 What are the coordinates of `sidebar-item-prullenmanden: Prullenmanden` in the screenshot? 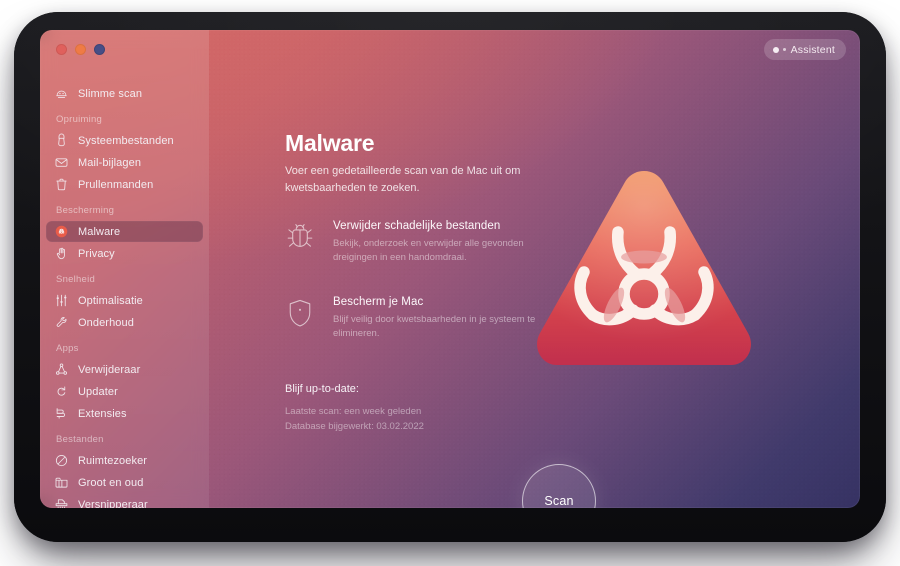 It's located at (124, 184).